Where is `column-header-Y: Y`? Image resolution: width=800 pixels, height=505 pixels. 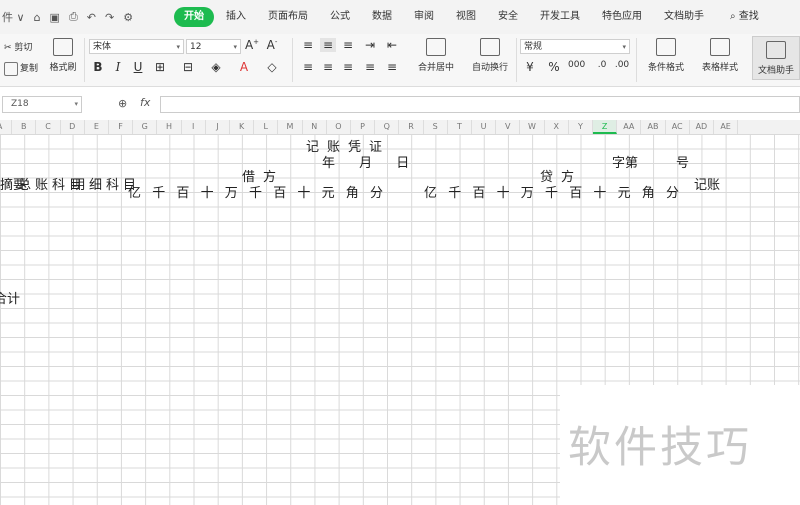
column-header-Y: Y is located at coordinates (581, 127).